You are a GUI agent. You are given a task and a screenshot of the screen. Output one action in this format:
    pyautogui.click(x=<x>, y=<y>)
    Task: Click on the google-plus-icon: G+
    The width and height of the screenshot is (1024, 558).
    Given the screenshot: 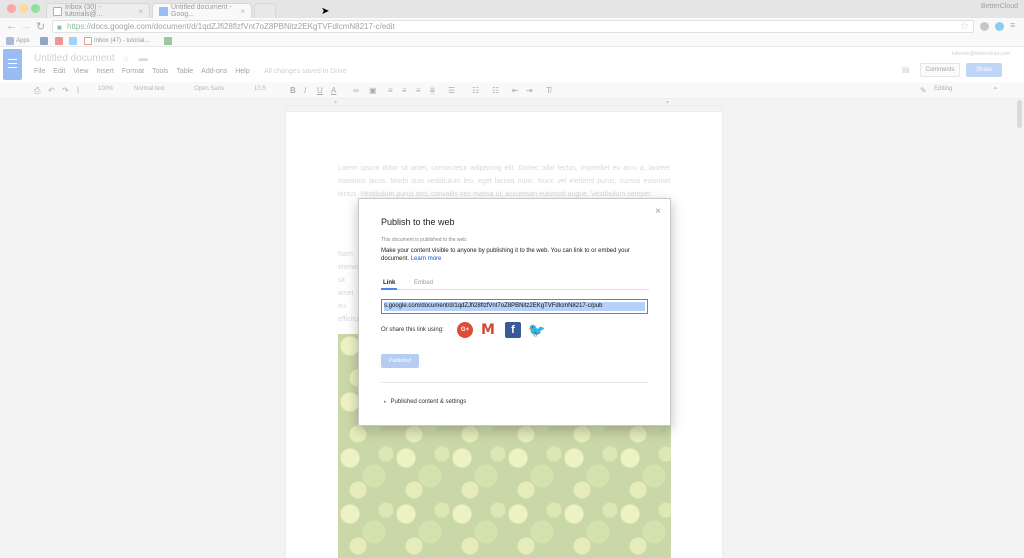 What is the action you would take?
    pyautogui.click(x=465, y=330)
    